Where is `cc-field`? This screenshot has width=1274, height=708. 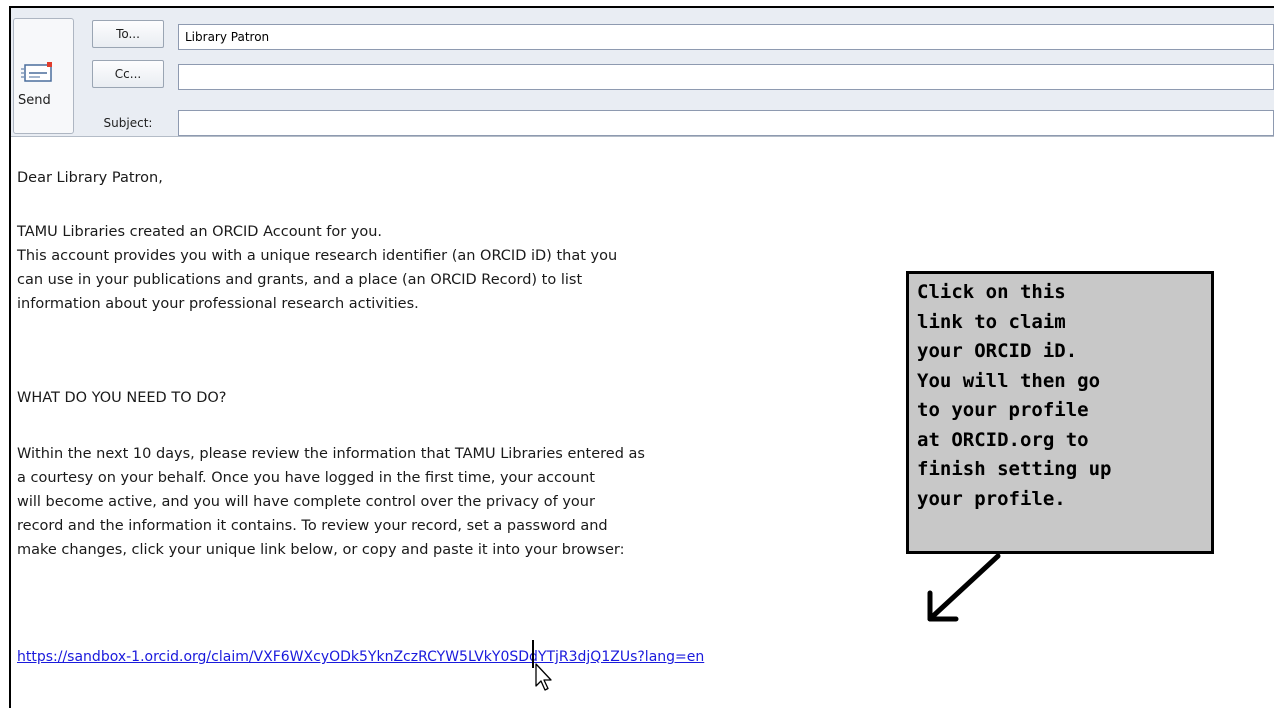
cc-field is located at coordinates (726, 77).